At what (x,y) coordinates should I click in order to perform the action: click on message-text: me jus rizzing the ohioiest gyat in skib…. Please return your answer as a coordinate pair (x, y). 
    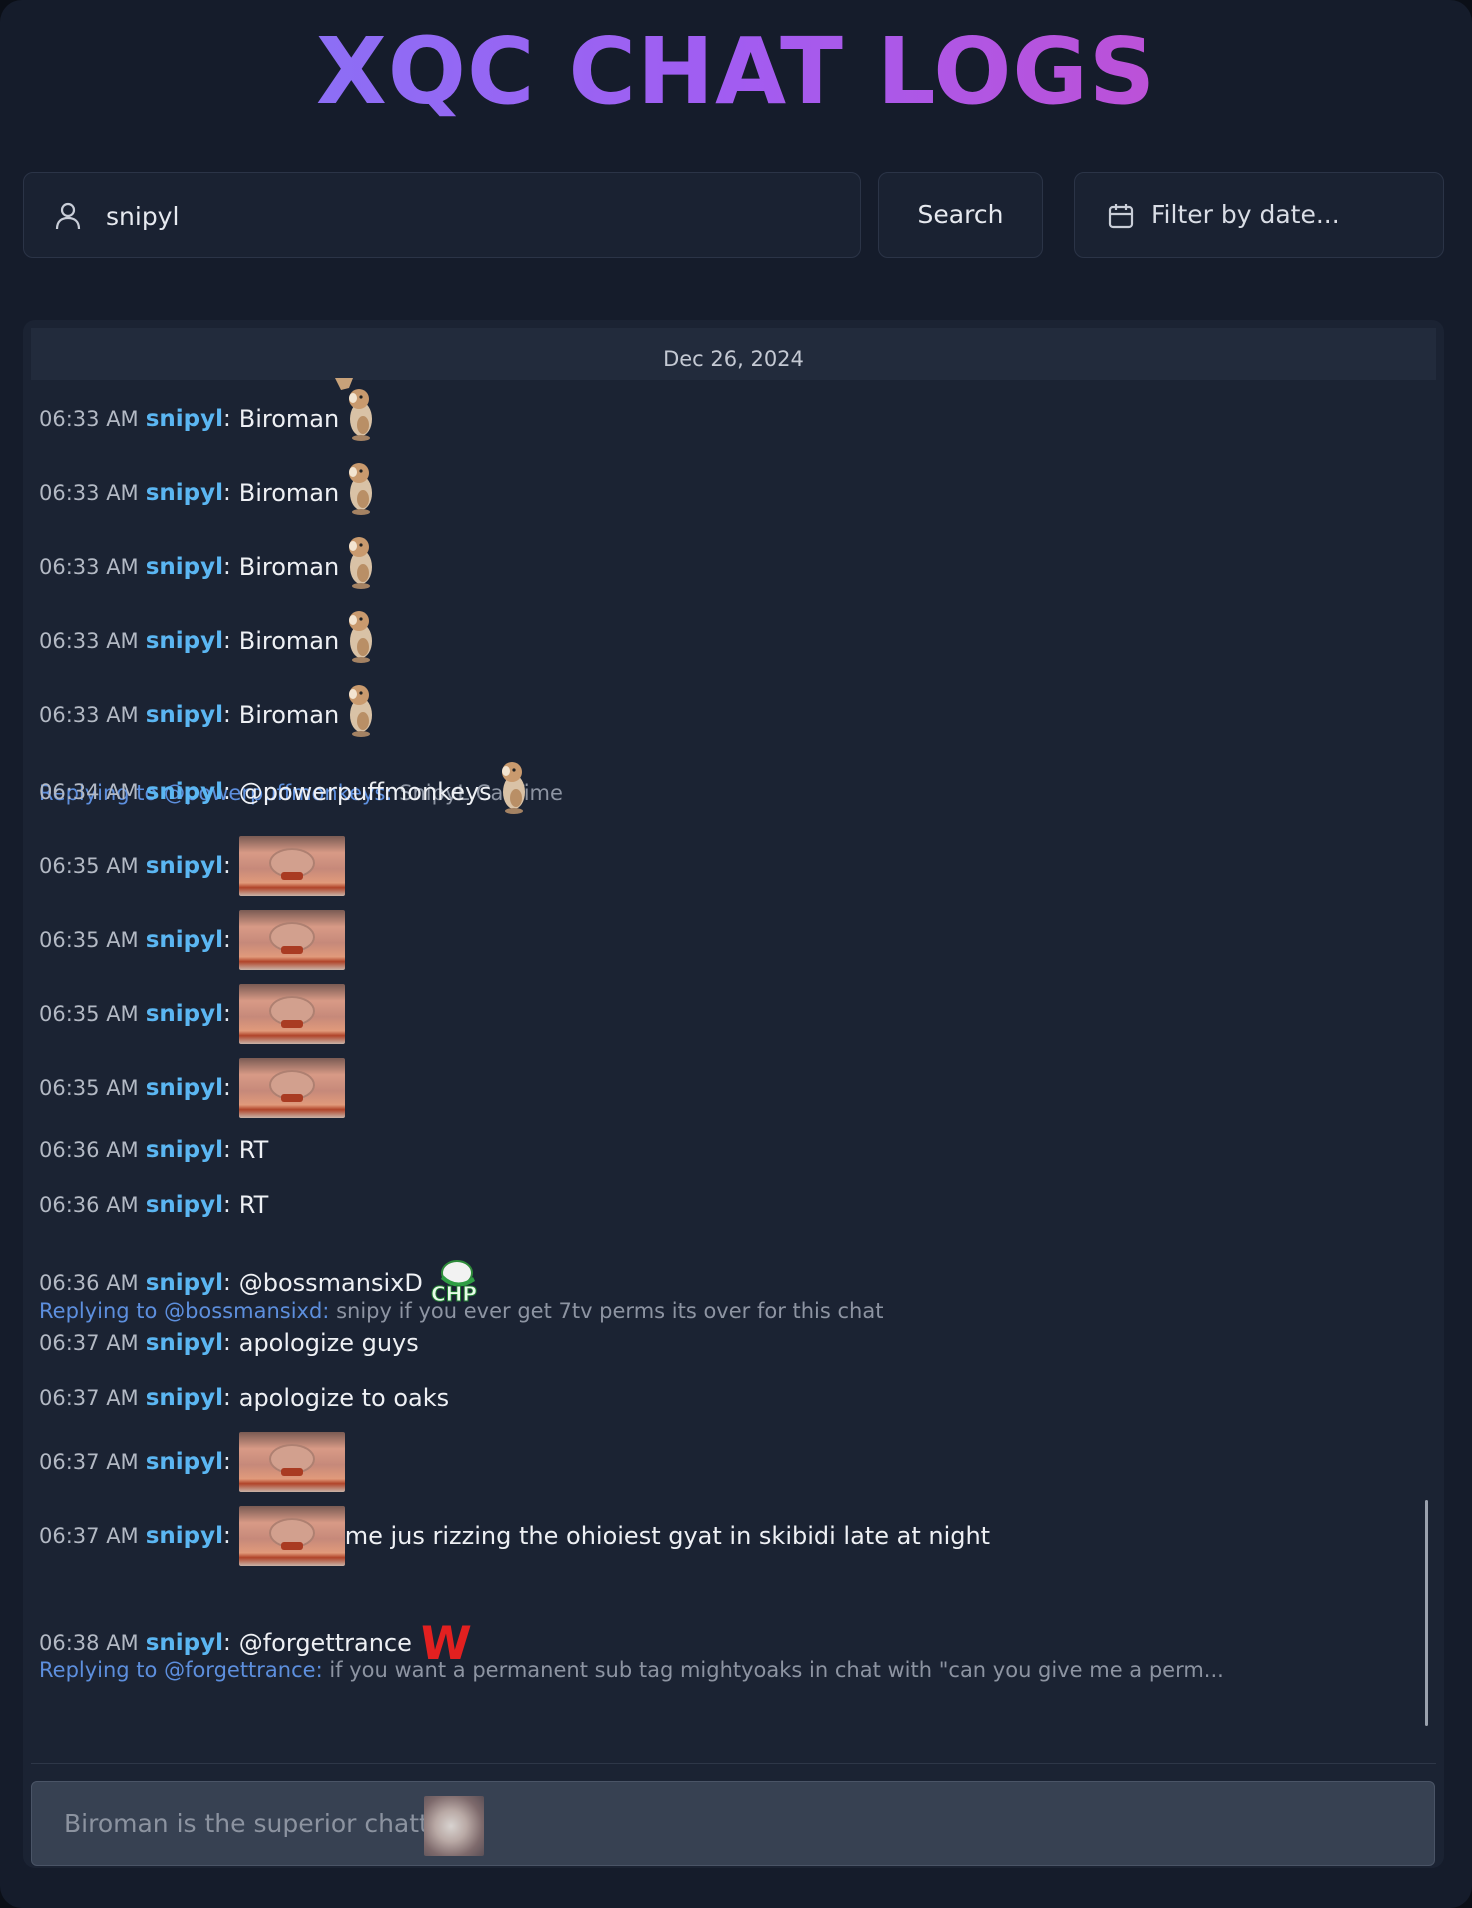
    Looking at the image, I should click on (667, 1536).